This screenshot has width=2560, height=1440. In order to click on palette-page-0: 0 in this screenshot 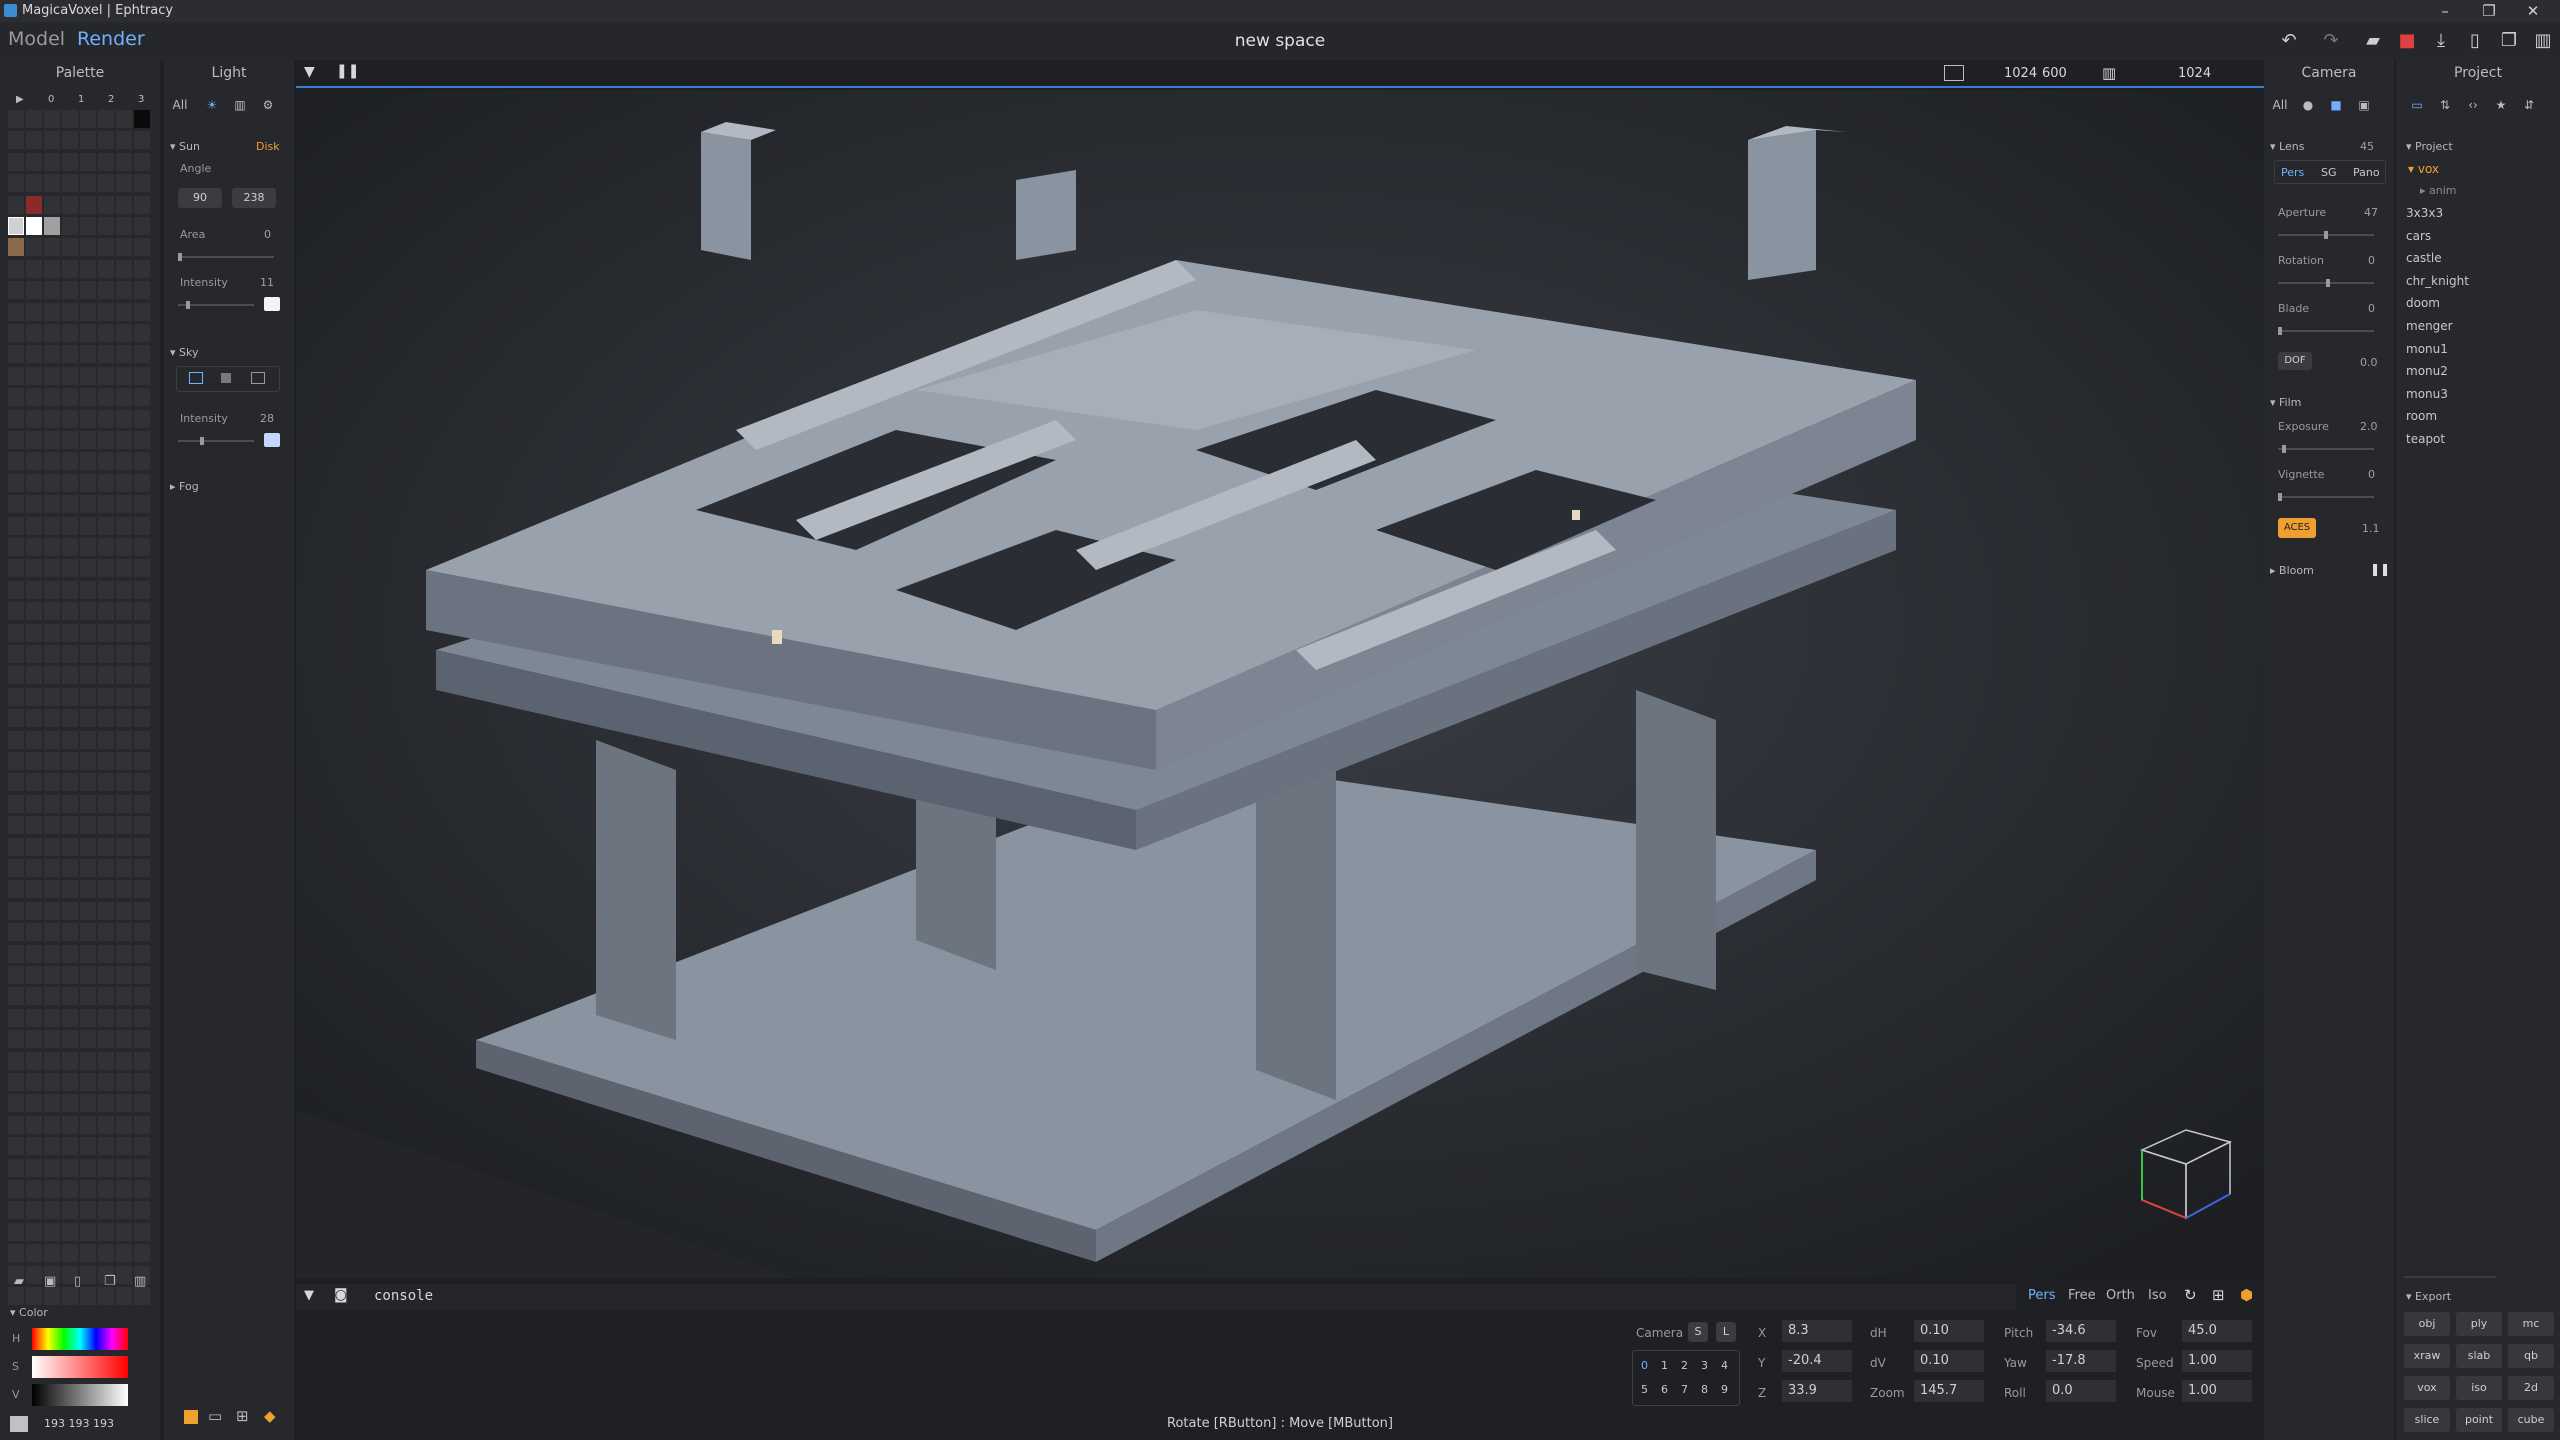, I will do `click(51, 99)`.